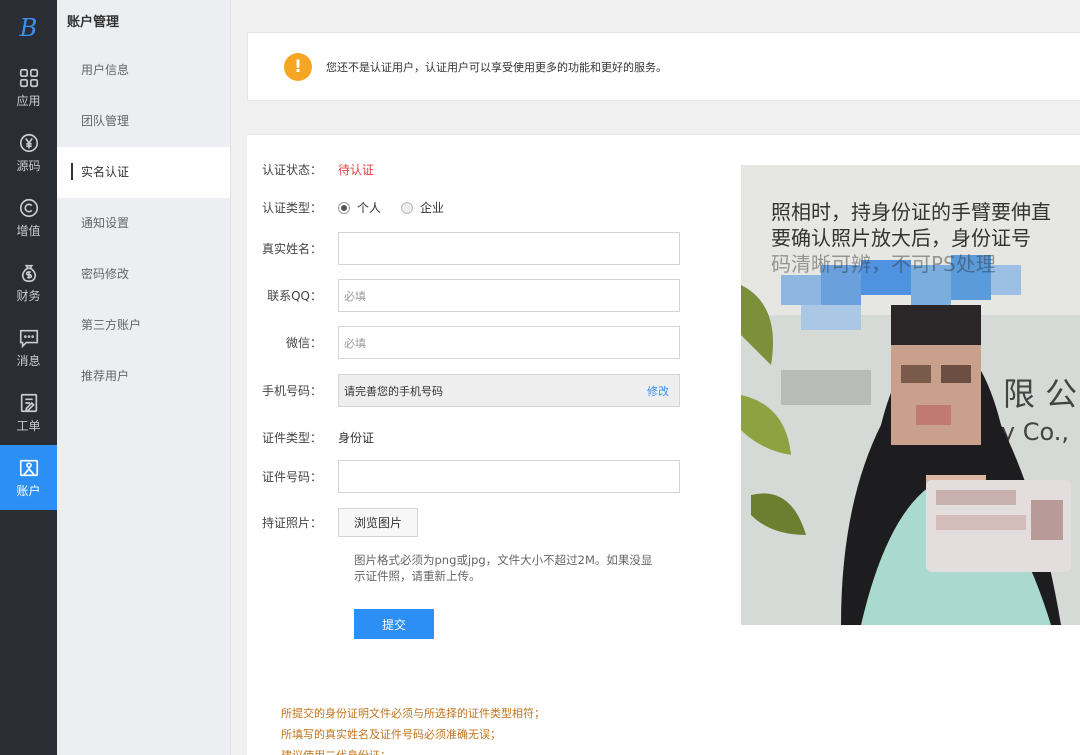 This screenshot has height=755, width=1080. I want to click on subnav-item-referral: 推荐用户, so click(143, 376).